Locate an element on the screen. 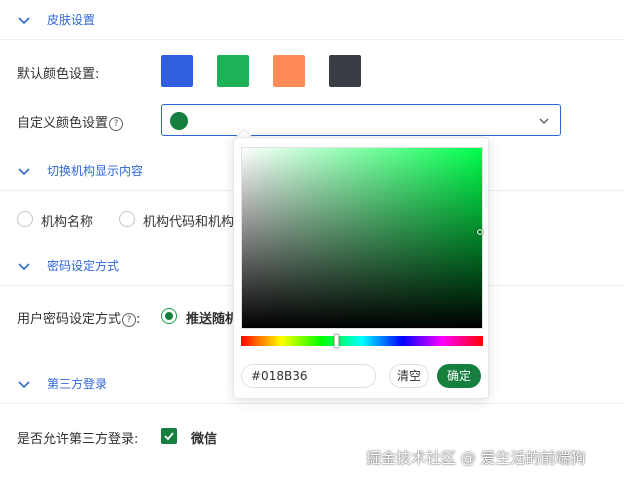 The width and height of the screenshot is (624, 480). custom-color-select is located at coordinates (361, 120).